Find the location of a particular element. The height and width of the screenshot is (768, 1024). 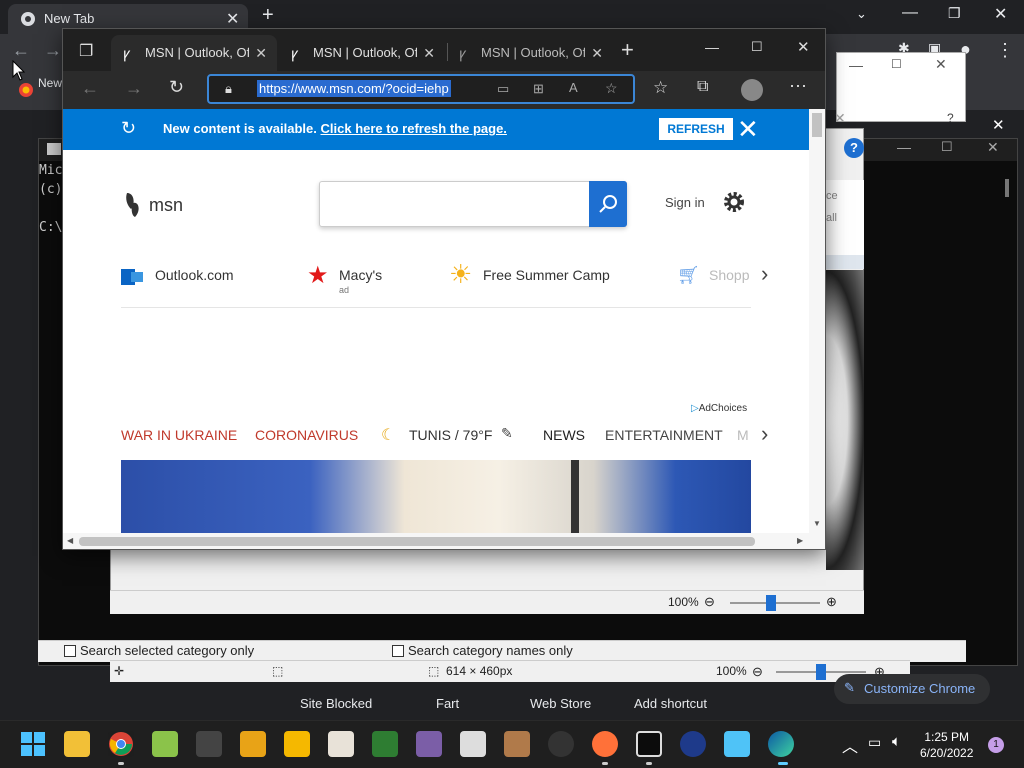

network-icon is located at coordinates (297, 744).